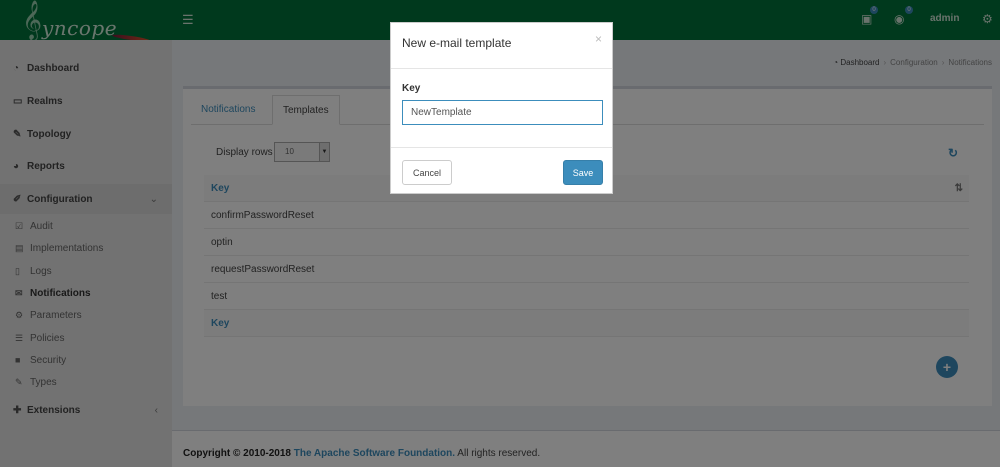 The height and width of the screenshot is (467, 1000). I want to click on modal-header: New e-mail template ×, so click(501, 46).